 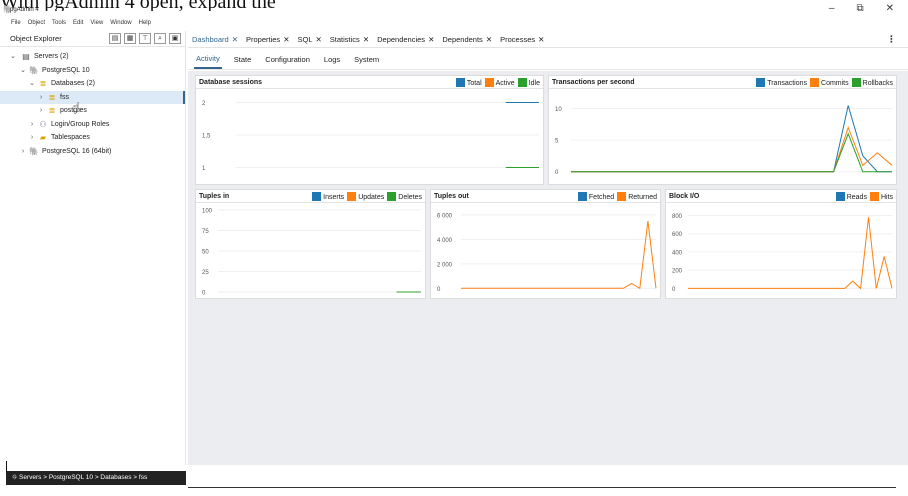 I want to click on legend-item: Active, so click(x=499, y=82).